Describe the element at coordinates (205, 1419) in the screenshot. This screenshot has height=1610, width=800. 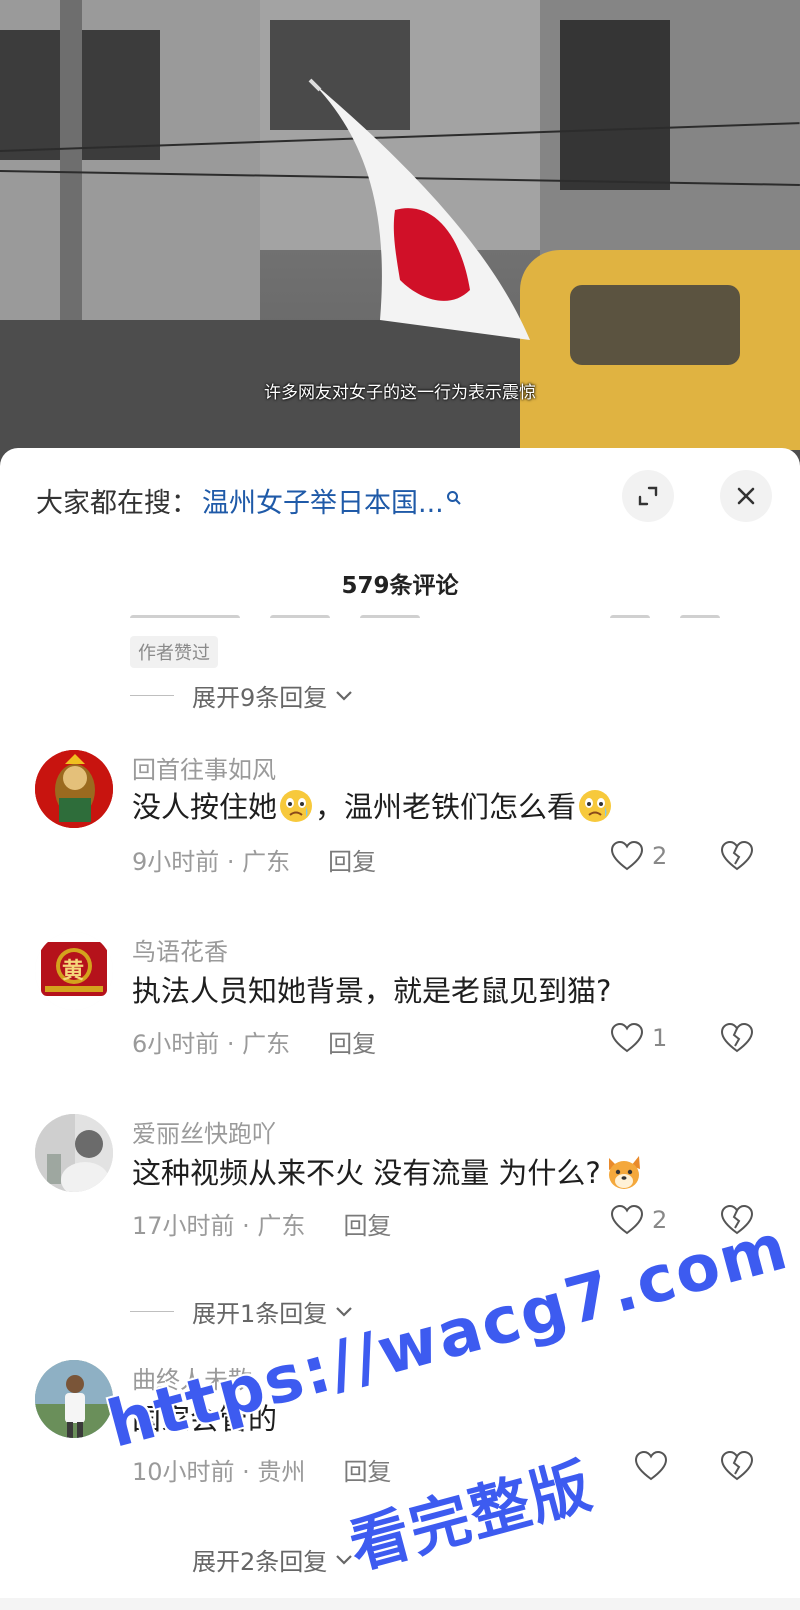
I see `comment-text: 国家会管的` at that location.